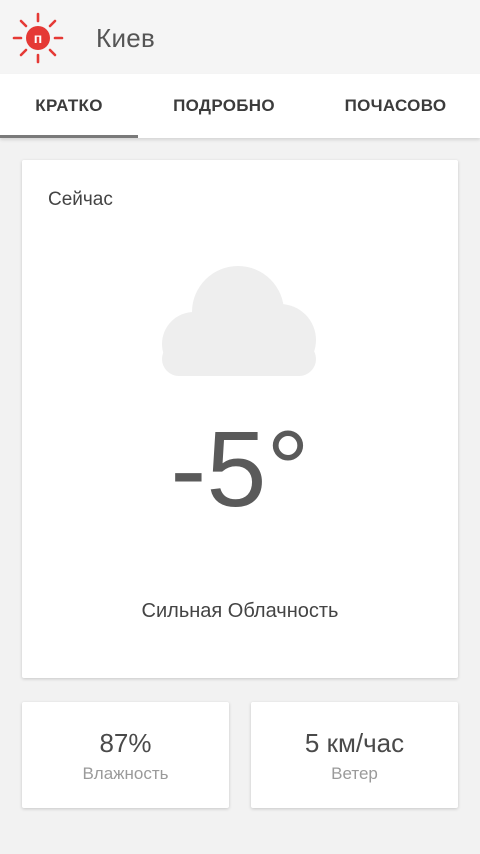  Describe the element at coordinates (354, 743) in the screenshot. I see `wind-value: 5 км/час` at that location.